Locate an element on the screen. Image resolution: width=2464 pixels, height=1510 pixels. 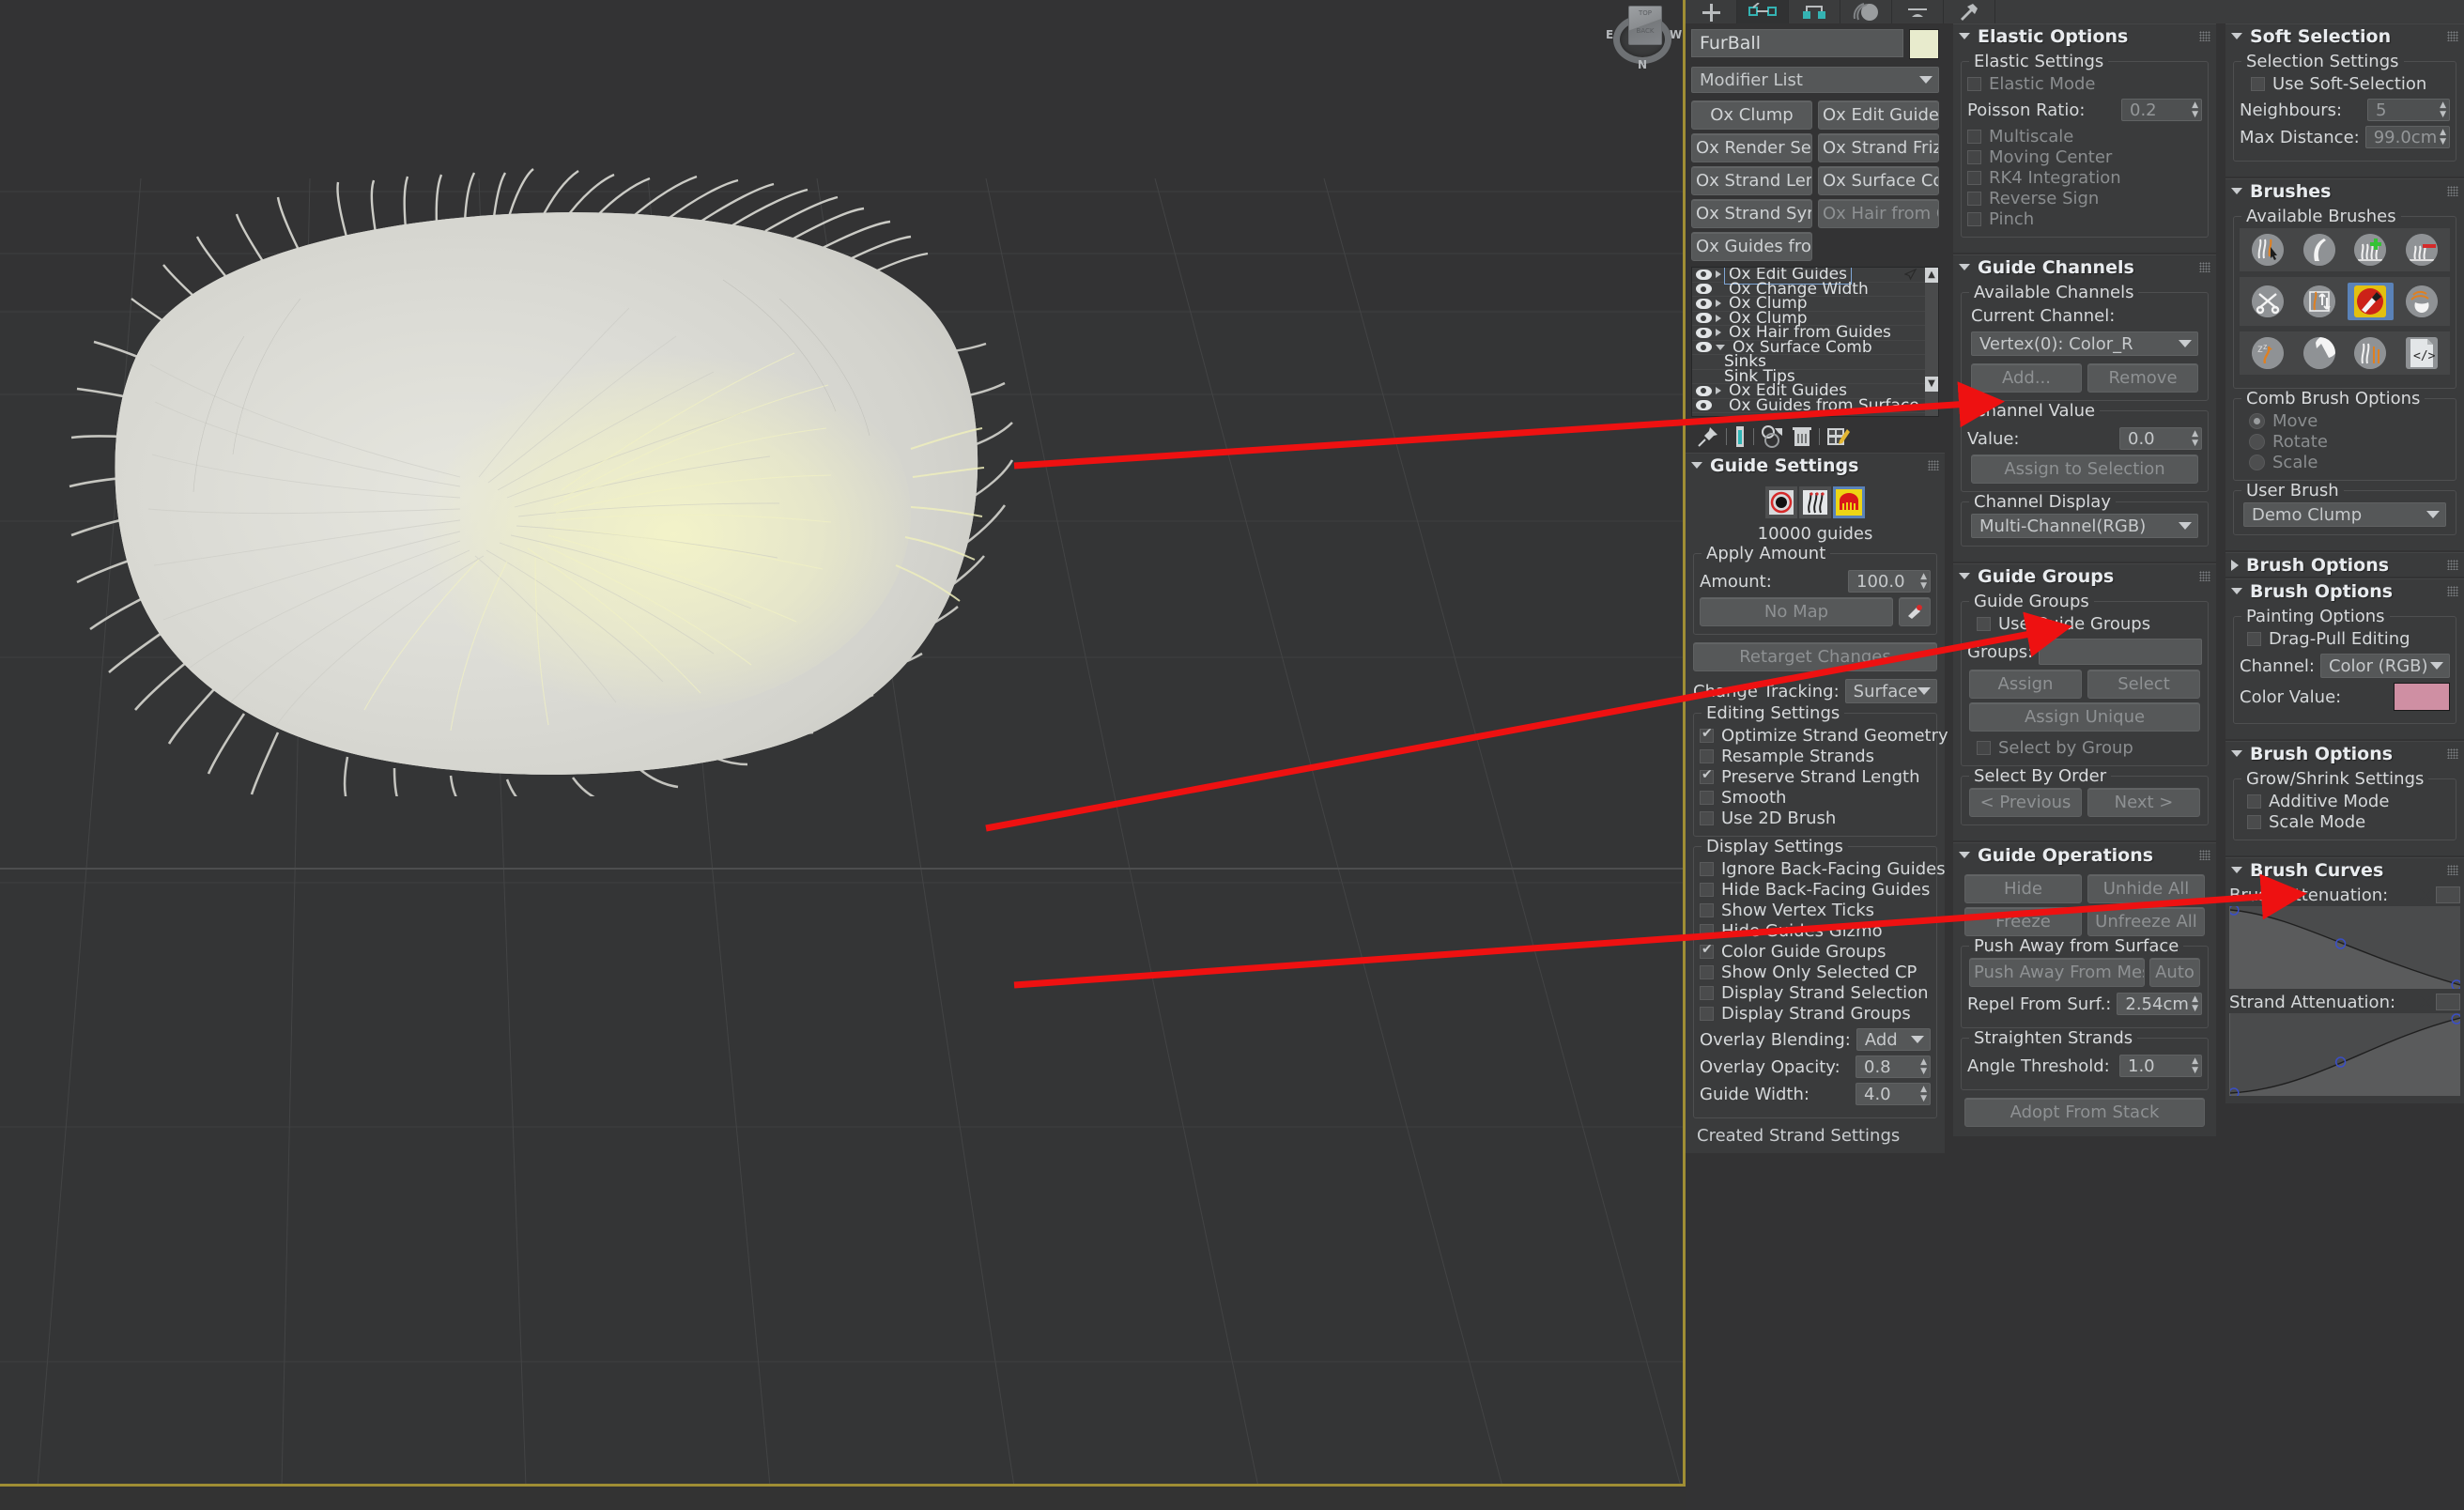
strand-attenuation-curve is located at coordinates (2345, 1056).